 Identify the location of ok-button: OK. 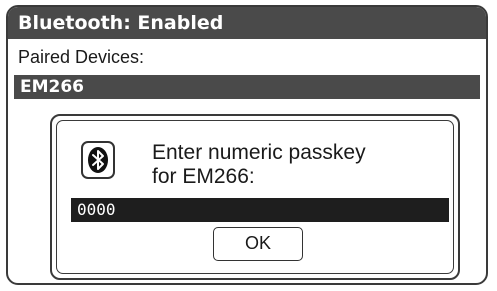
(258, 244).